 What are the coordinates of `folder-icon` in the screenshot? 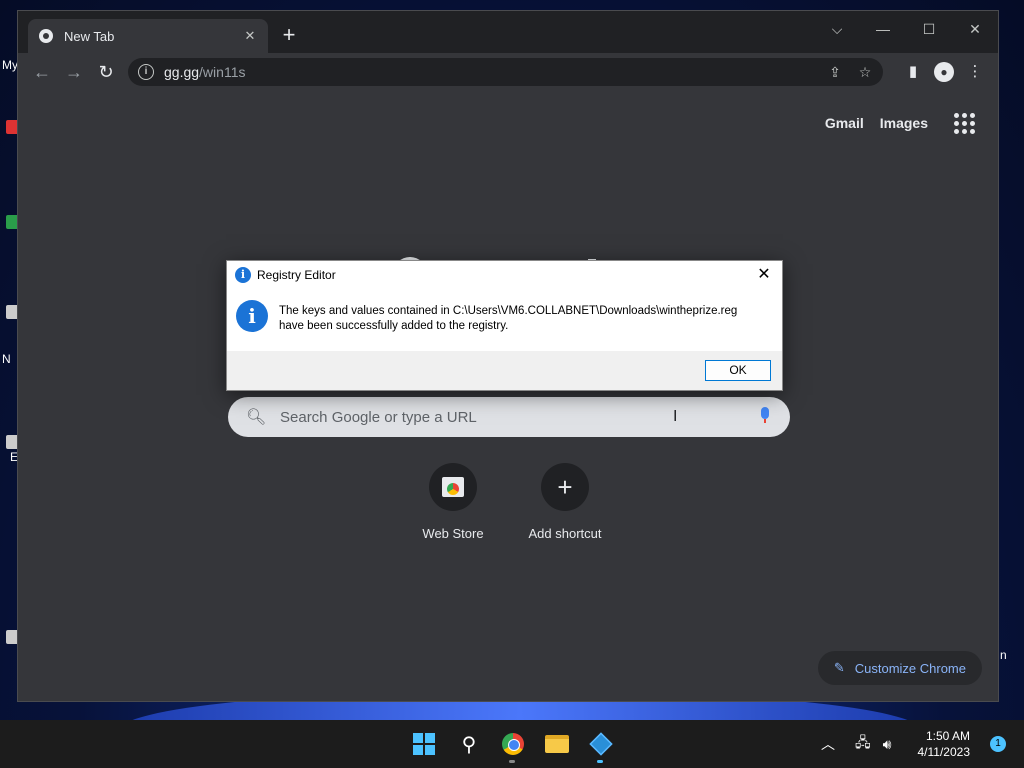 It's located at (557, 744).